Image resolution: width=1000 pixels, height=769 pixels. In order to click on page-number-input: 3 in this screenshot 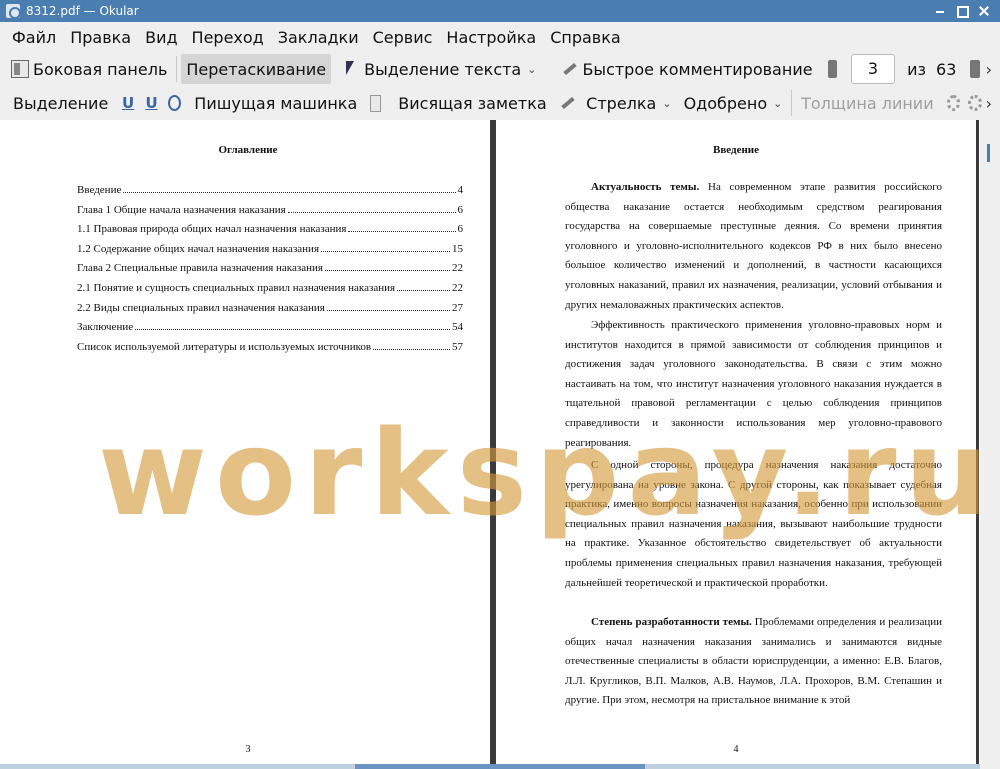, I will do `click(873, 69)`.